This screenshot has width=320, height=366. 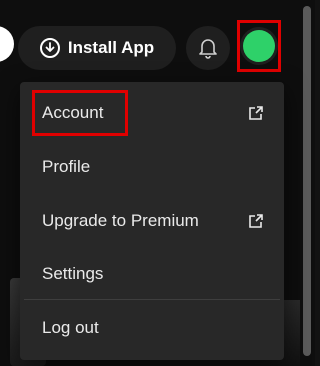 I want to click on bell-icon, so click(x=208, y=49).